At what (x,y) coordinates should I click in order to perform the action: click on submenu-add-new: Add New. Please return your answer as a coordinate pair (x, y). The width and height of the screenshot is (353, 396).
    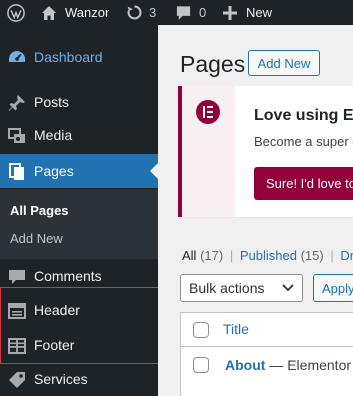
    Looking at the image, I should click on (36, 238).